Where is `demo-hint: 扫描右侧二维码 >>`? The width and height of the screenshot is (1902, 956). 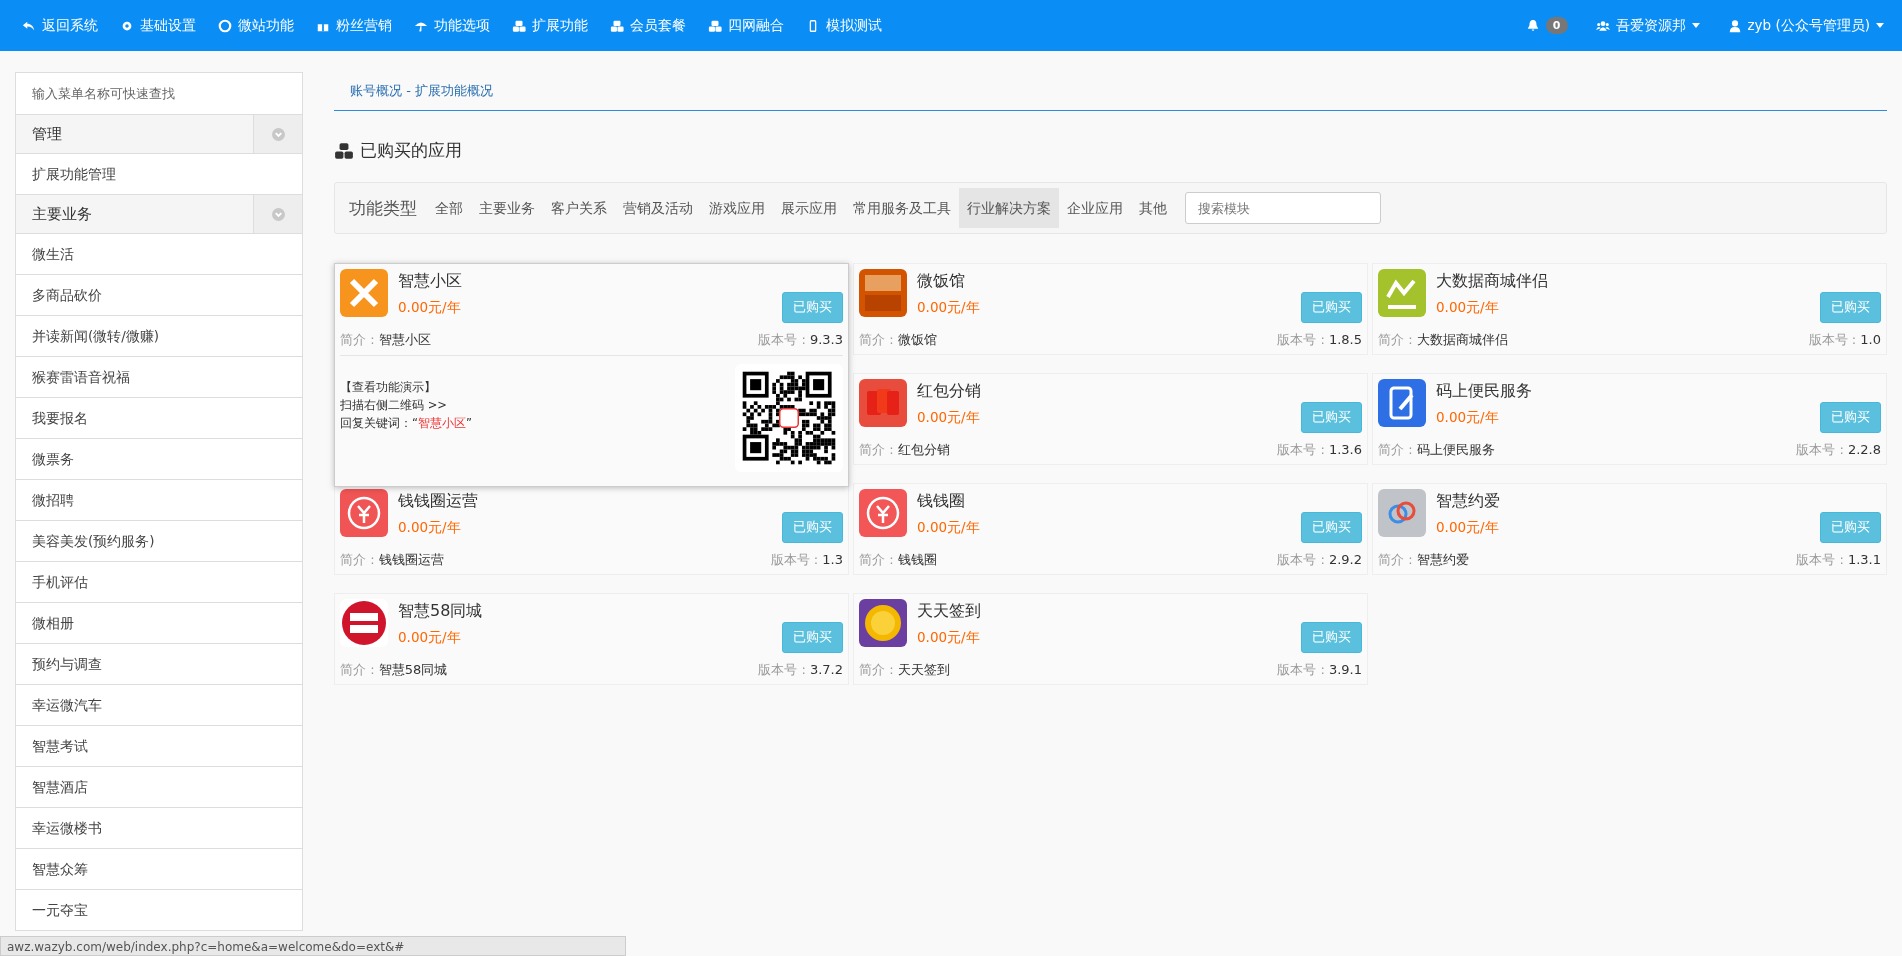
demo-hint: 扫描右侧二维码 >> is located at coordinates (394, 405).